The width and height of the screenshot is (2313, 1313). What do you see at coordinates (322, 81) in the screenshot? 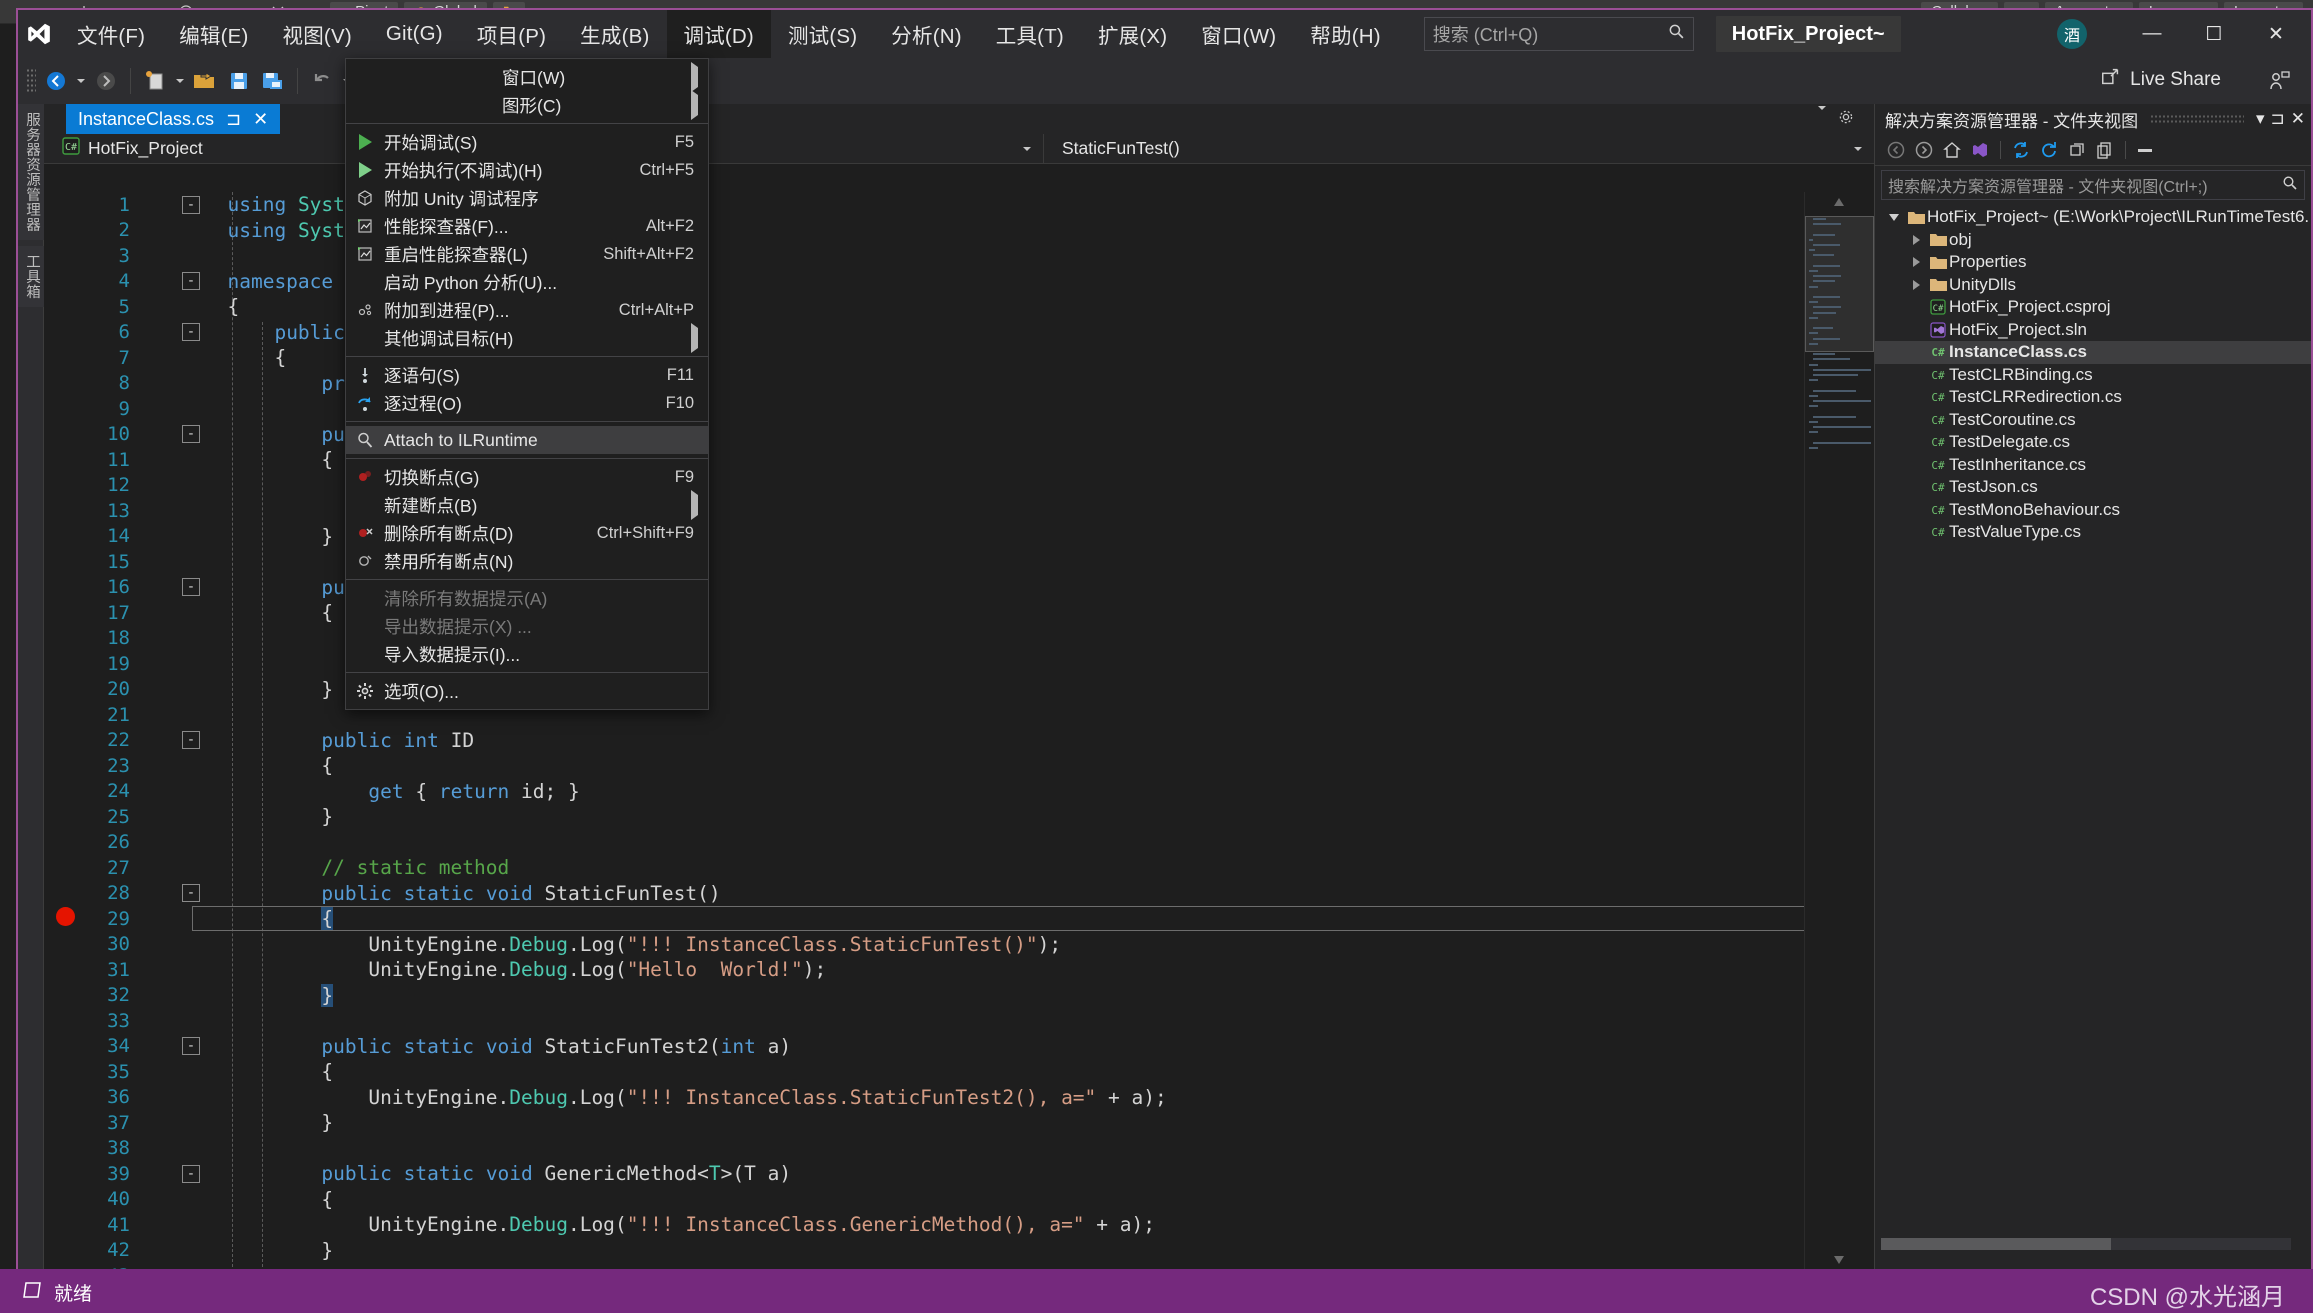
I see `undo-icon` at bounding box center [322, 81].